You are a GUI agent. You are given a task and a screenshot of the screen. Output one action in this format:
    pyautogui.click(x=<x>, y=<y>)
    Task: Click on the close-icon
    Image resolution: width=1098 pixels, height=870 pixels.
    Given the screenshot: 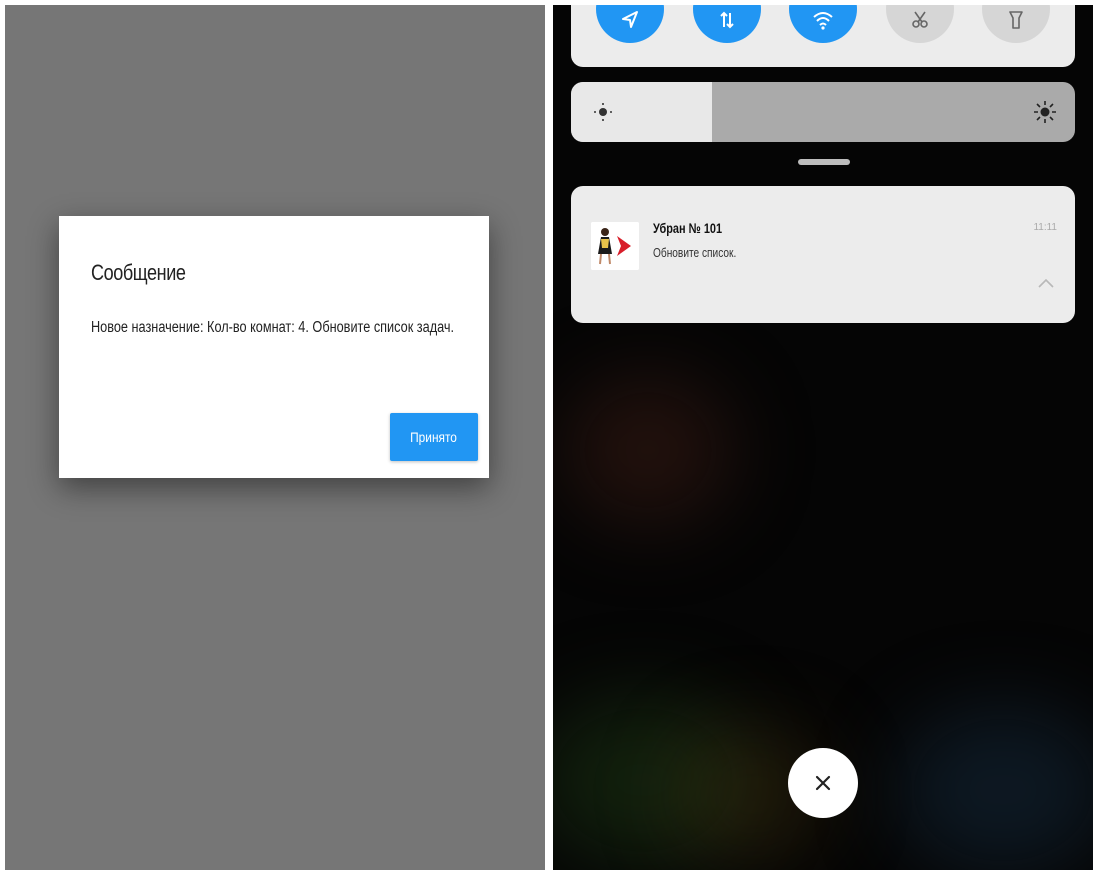 What is the action you would take?
    pyautogui.click(x=823, y=783)
    